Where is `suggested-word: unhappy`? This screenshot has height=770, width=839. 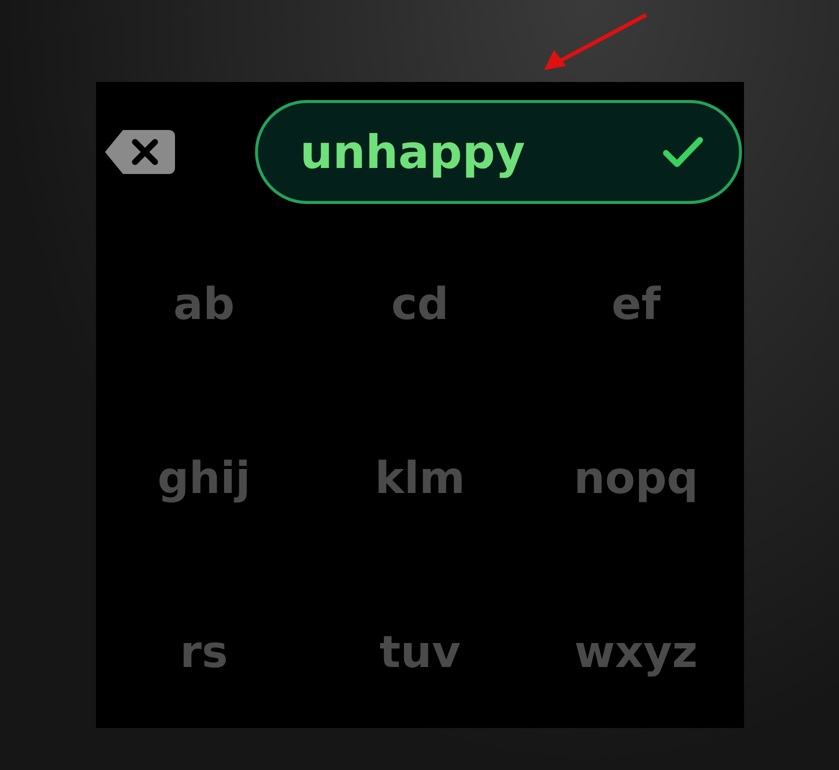
suggested-word: unhappy is located at coordinates (413, 152).